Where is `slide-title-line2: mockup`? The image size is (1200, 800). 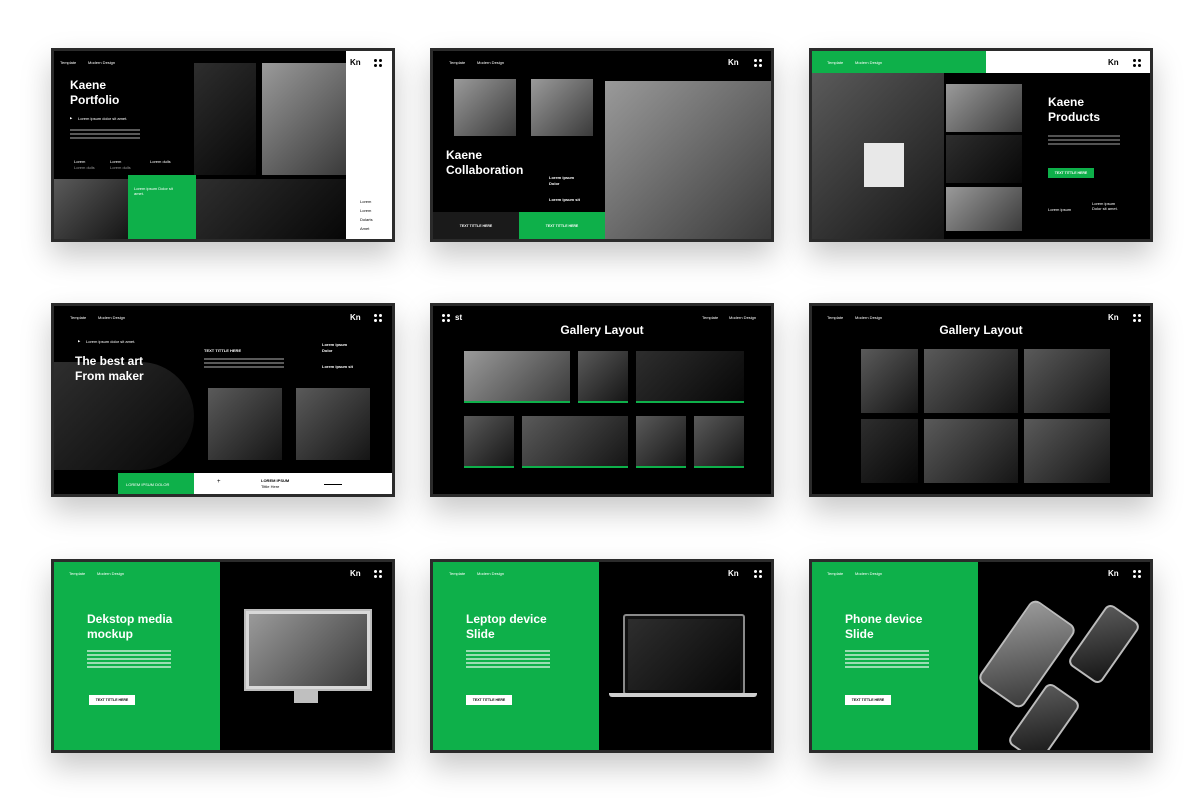
slide-title-line2: mockup is located at coordinates (110, 634).